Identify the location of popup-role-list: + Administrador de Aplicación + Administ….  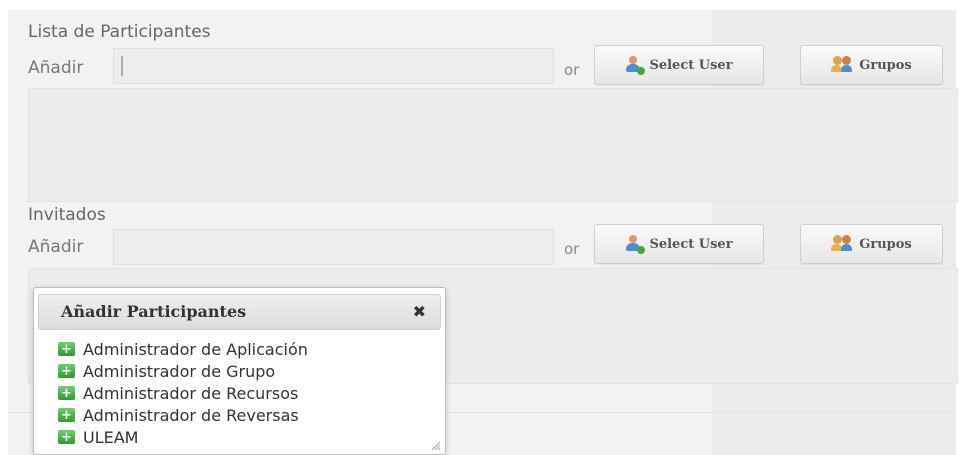
(248, 393).